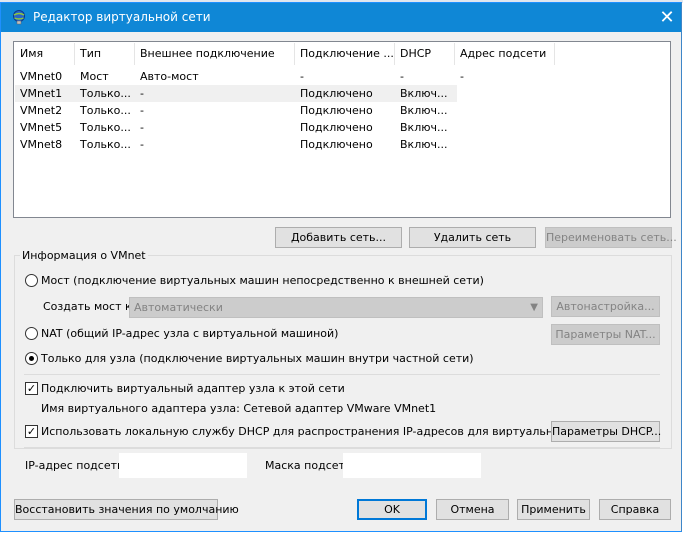 This screenshot has height=533, width=683. What do you see at coordinates (215, 54) in the screenshot?
I see `column-header-external-connection: Внешнее подключение` at bounding box center [215, 54].